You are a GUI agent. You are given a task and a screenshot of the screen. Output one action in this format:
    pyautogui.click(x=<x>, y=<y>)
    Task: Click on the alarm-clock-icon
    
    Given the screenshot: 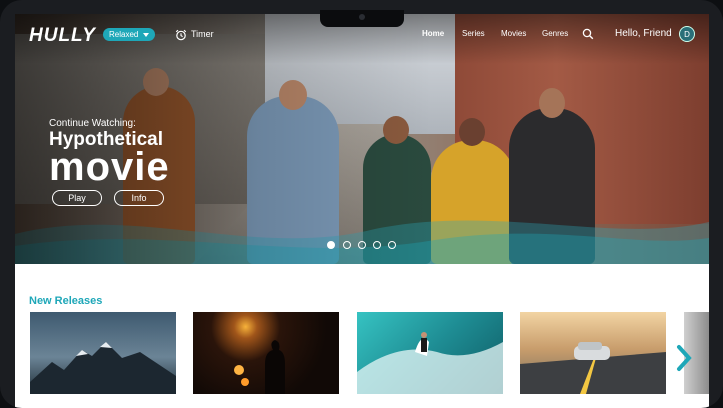 What is the action you would take?
    pyautogui.click(x=181, y=34)
    